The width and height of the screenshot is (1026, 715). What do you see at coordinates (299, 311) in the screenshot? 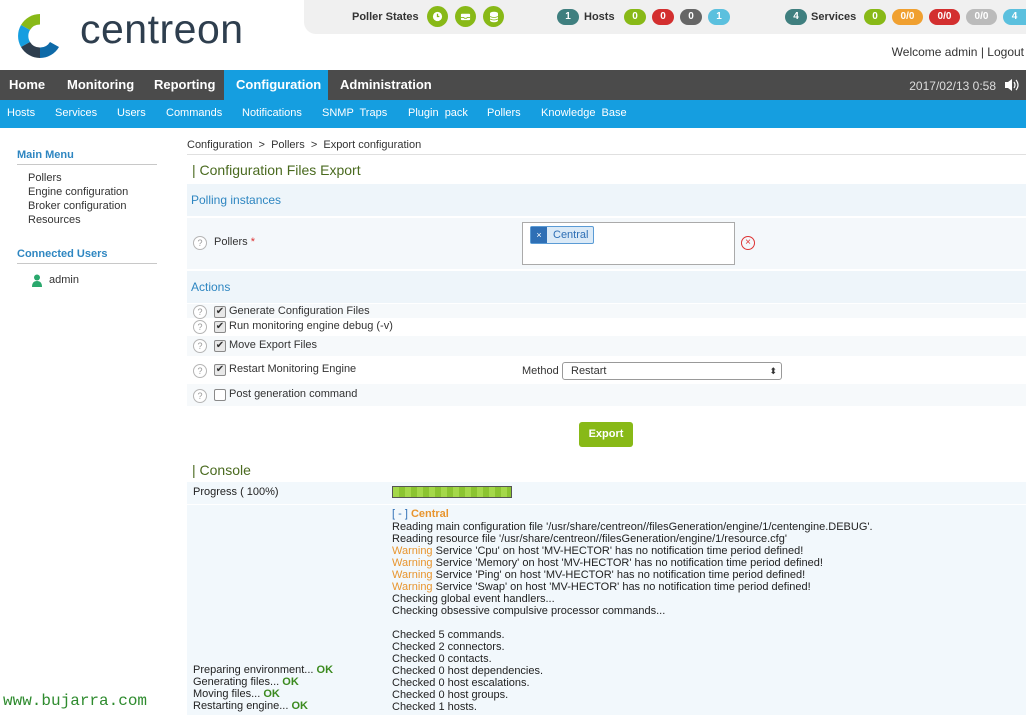
I see `generate-config-label: Generate Configuration Files` at bounding box center [299, 311].